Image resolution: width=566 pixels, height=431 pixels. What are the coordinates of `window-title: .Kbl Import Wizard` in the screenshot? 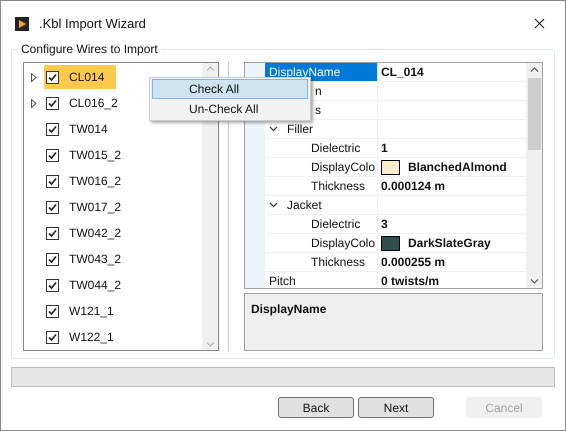 It's located at (93, 23).